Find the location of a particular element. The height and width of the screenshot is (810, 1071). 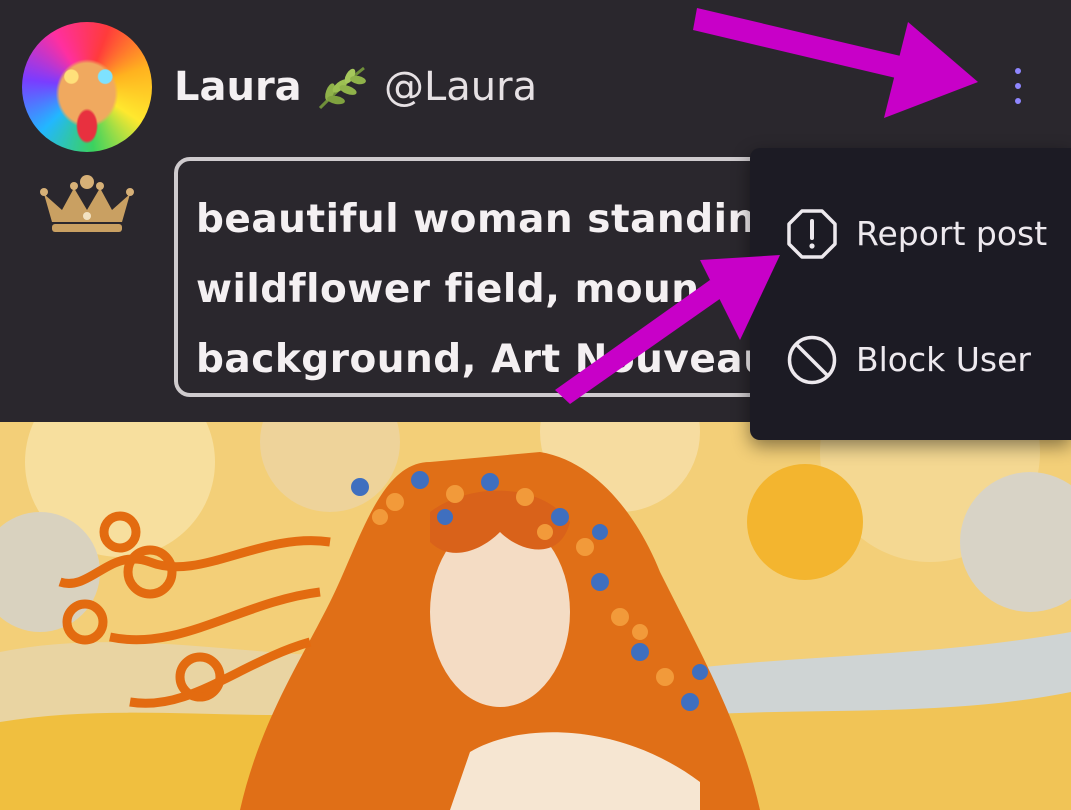

post-options-menu: Report post Block User is located at coordinates (910, 294).